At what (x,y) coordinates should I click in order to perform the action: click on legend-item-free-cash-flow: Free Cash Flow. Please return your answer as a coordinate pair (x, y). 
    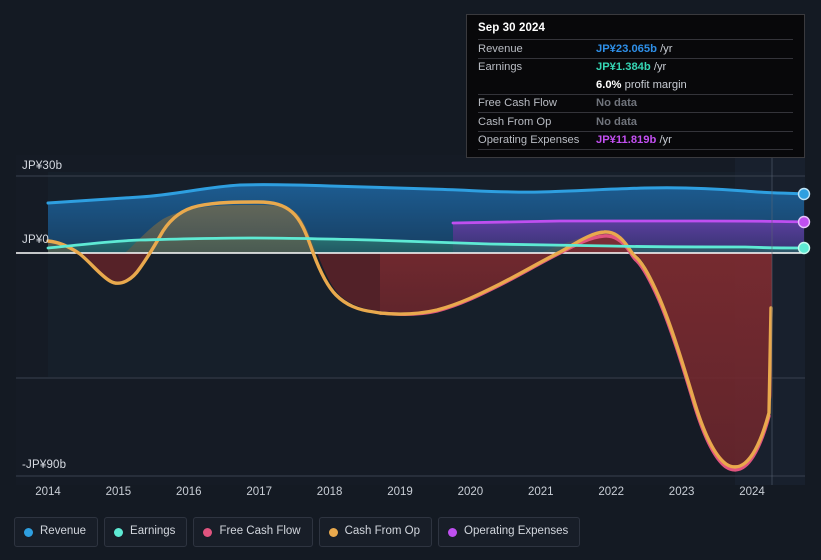
    Looking at the image, I should click on (253, 532).